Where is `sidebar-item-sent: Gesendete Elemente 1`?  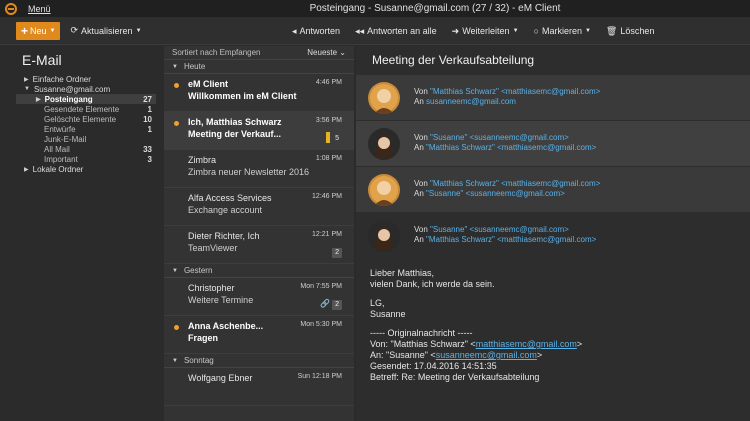 sidebar-item-sent: Gesendete Elemente 1 is located at coordinates (86, 109).